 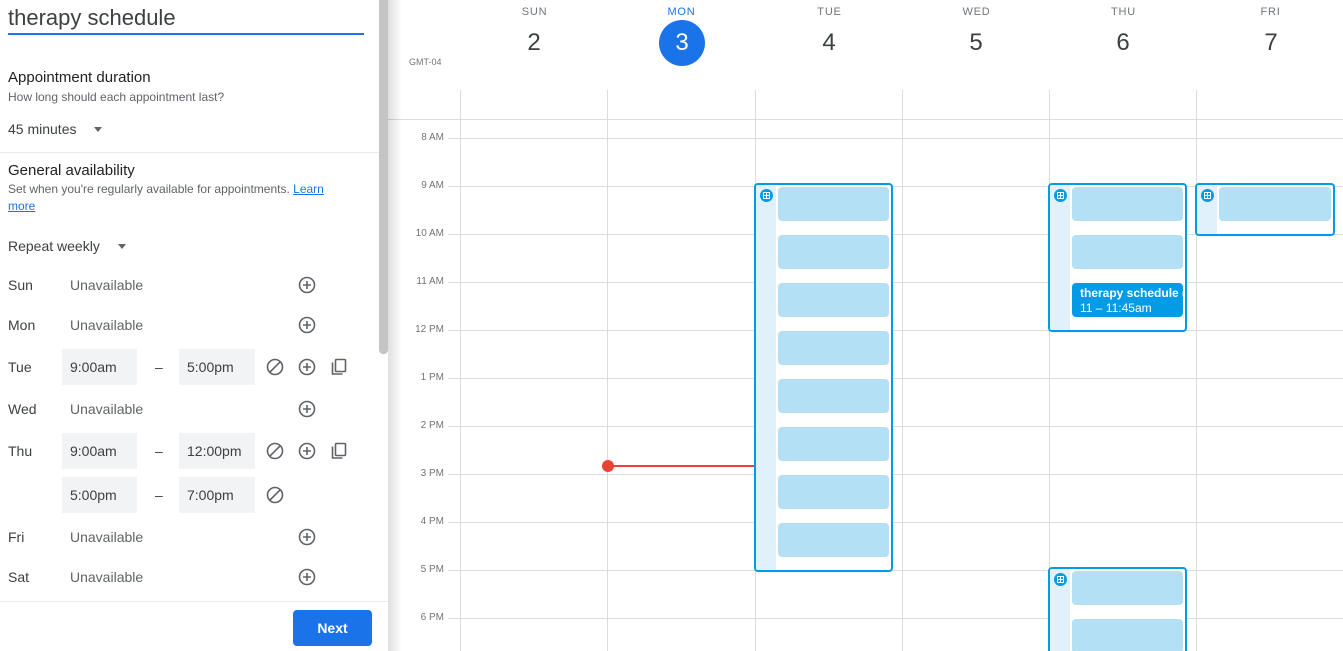 I want to click on title-input: therapy schedule, so click(x=186, y=19).